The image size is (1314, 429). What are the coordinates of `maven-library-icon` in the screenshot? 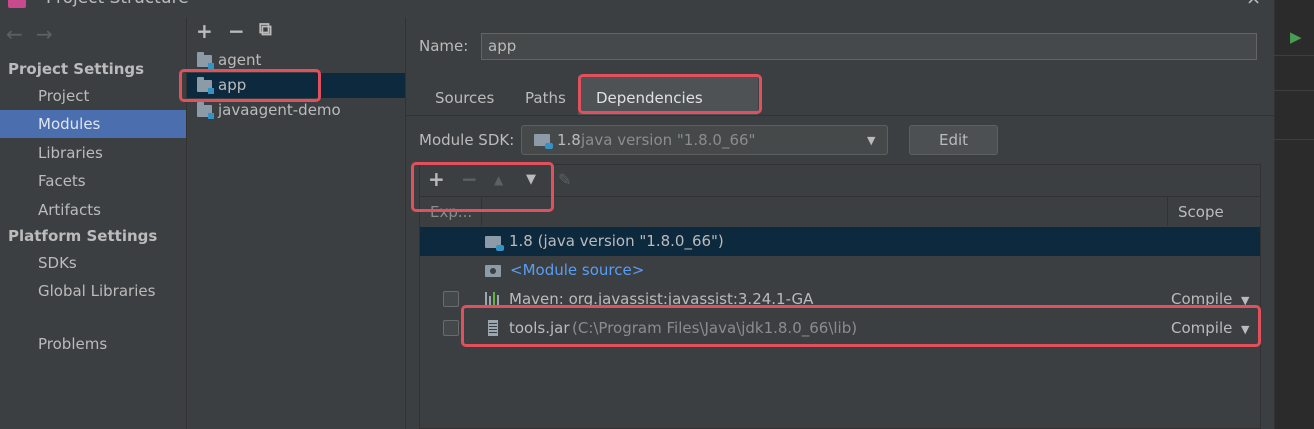 It's located at (493, 299).